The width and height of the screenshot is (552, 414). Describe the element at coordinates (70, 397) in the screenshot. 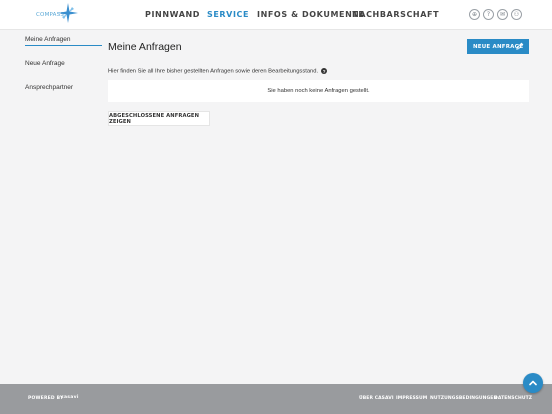

I see `casavi-logo: casavi` at that location.